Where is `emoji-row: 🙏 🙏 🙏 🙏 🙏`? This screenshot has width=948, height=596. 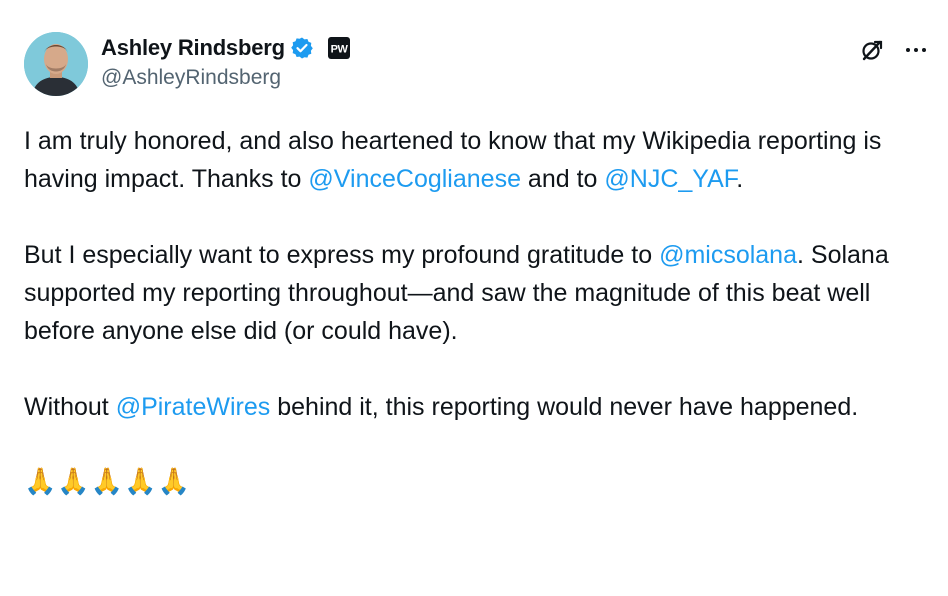 emoji-row: 🙏 🙏 🙏 🙏 🙏 is located at coordinates (476, 481).